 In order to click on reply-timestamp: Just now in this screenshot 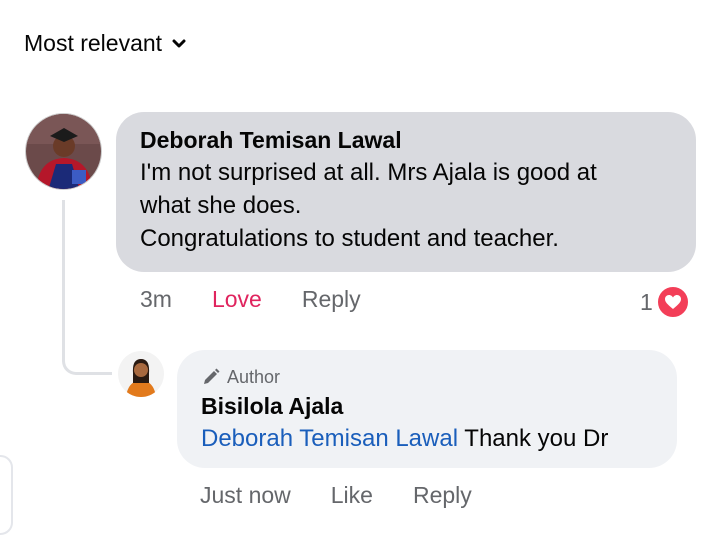, I will do `click(245, 495)`.